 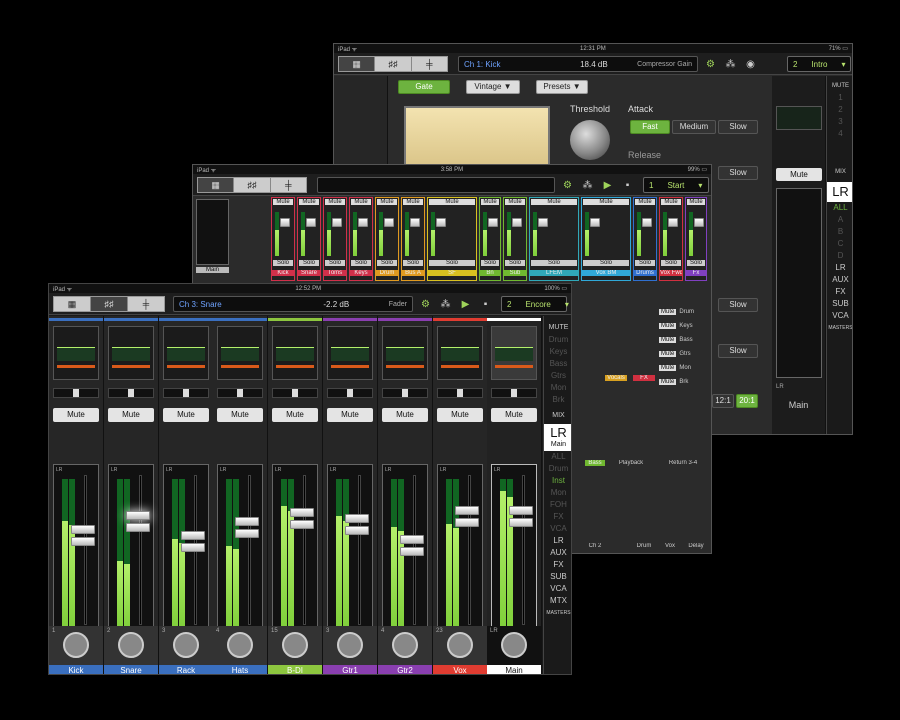 What do you see at coordinates (676, 185) in the screenshot?
I see `scene-selector: 1 Start ▾` at bounding box center [676, 185].